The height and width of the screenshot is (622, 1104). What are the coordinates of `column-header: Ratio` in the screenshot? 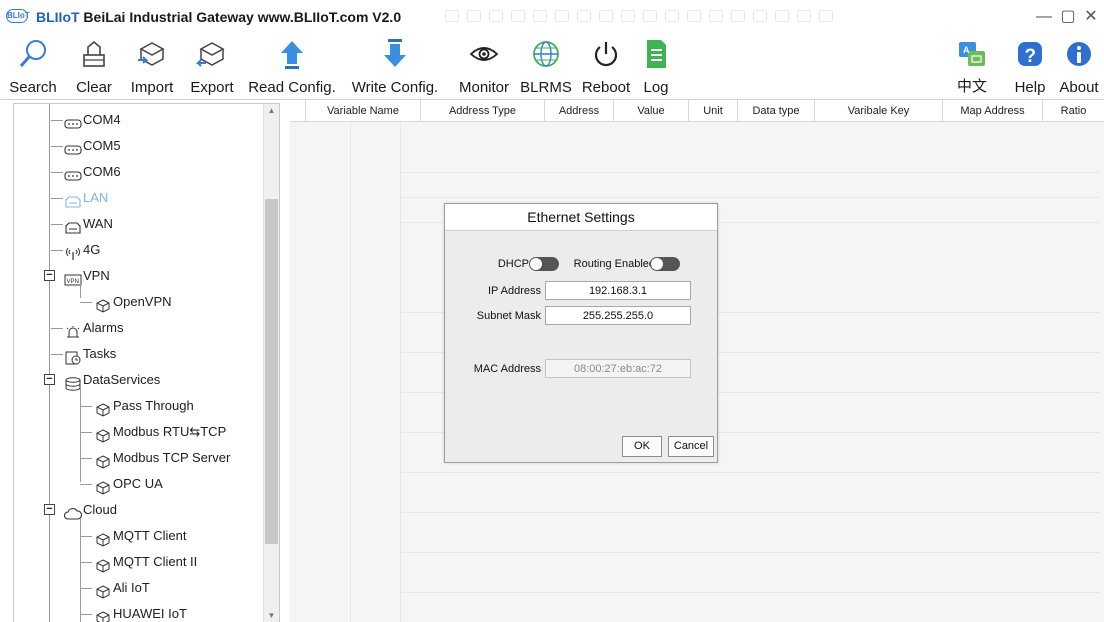 It's located at (1073, 111).